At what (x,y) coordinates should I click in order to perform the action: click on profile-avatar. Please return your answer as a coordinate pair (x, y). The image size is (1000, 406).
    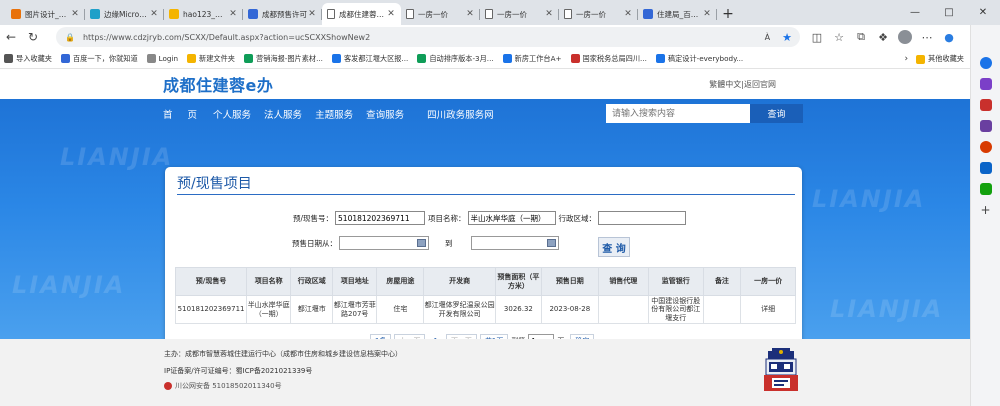
    Looking at the image, I should click on (905, 37).